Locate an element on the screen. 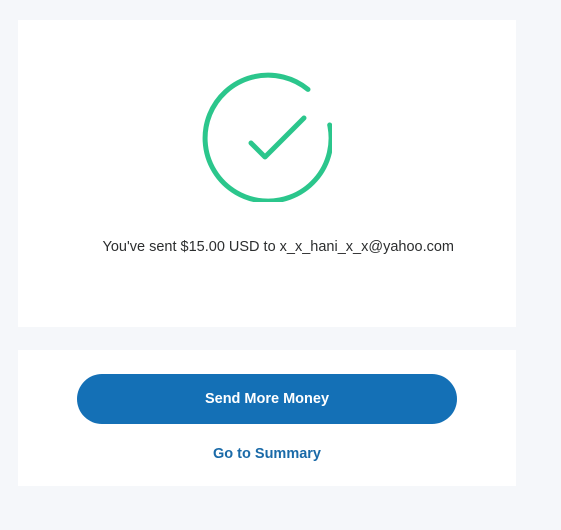 The height and width of the screenshot is (530, 561). check-circle-icon is located at coordinates (267, 137).